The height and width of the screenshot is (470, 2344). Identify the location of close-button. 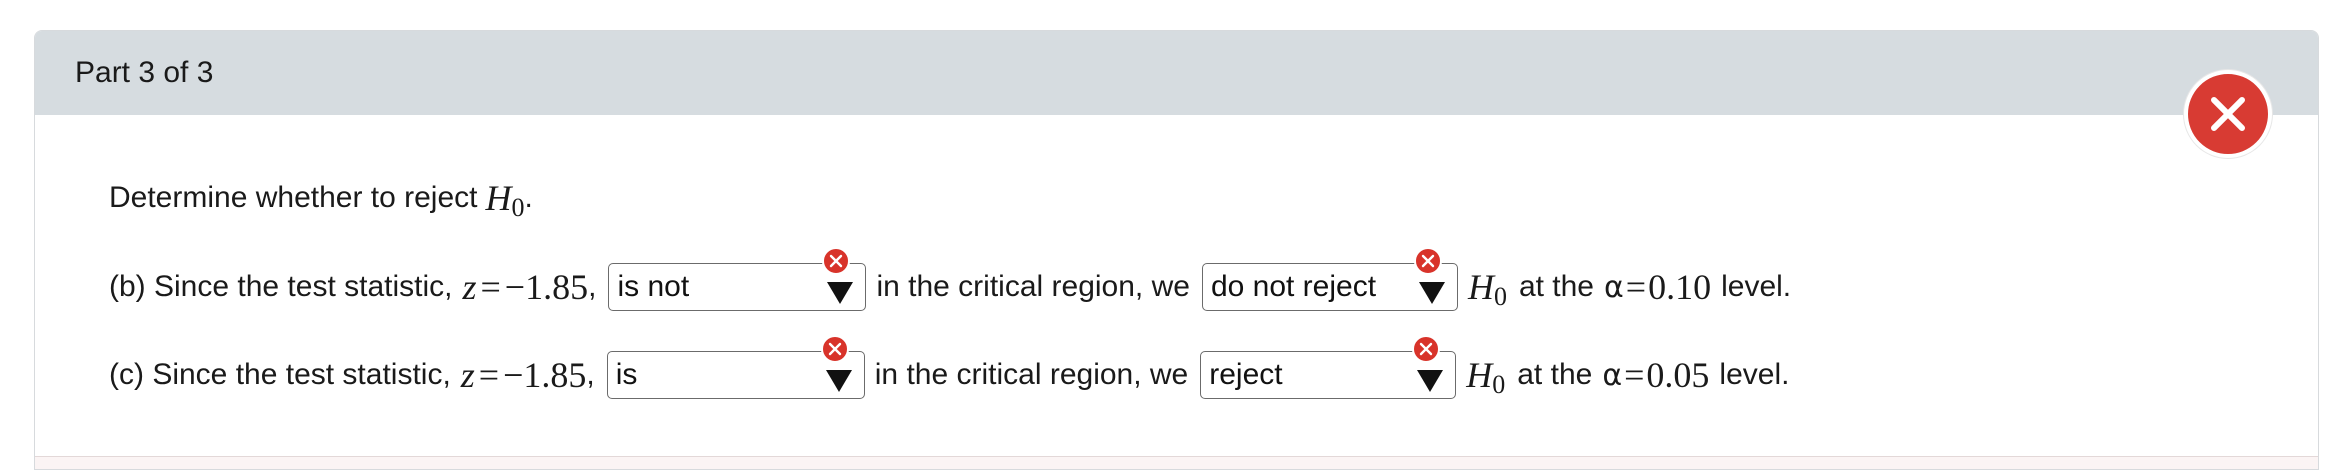
(2228, 114).